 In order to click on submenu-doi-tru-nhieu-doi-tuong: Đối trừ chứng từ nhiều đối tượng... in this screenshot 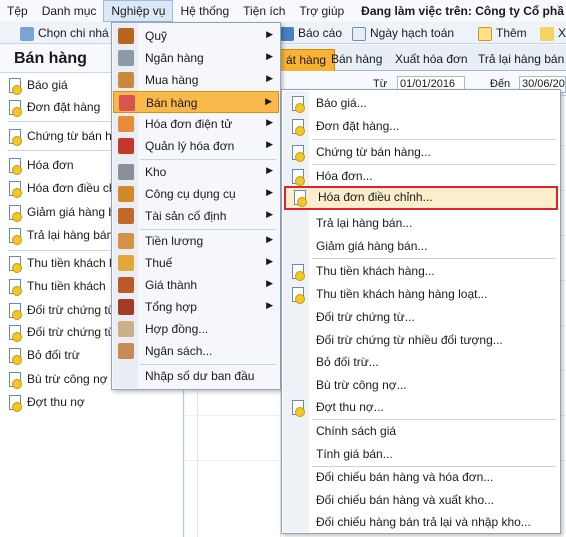, I will do `click(421, 340)`.